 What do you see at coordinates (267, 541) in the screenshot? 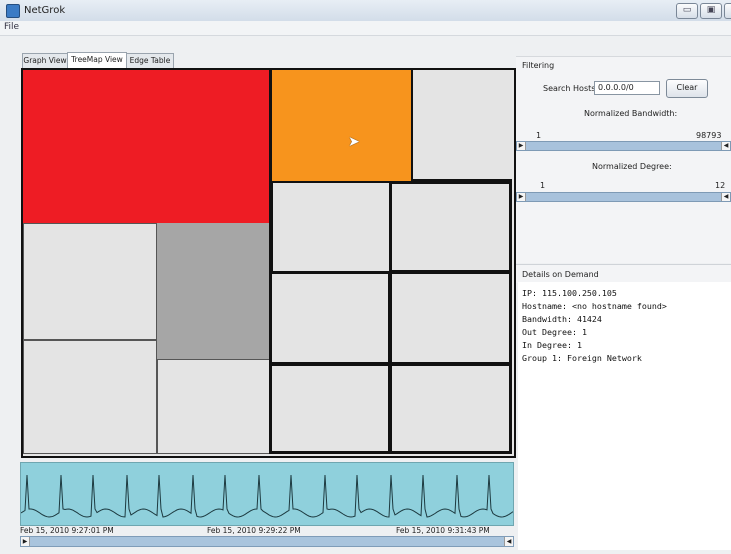
I see `timeline-scrollbar: ▶ ◀` at bounding box center [267, 541].